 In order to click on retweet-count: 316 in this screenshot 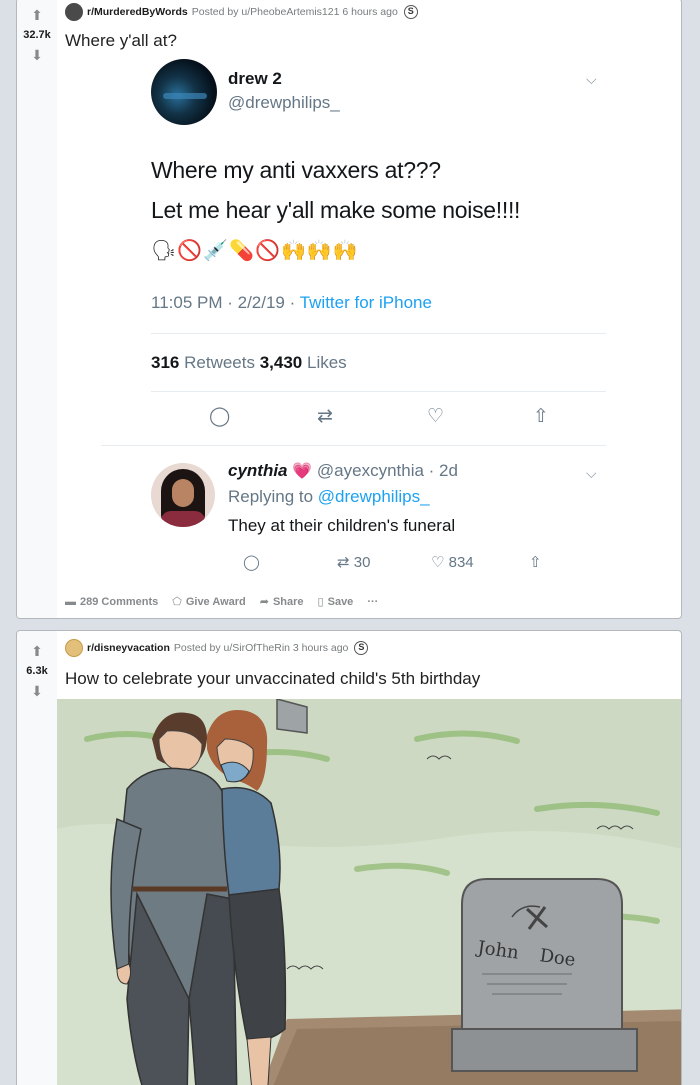, I will do `click(165, 362)`.